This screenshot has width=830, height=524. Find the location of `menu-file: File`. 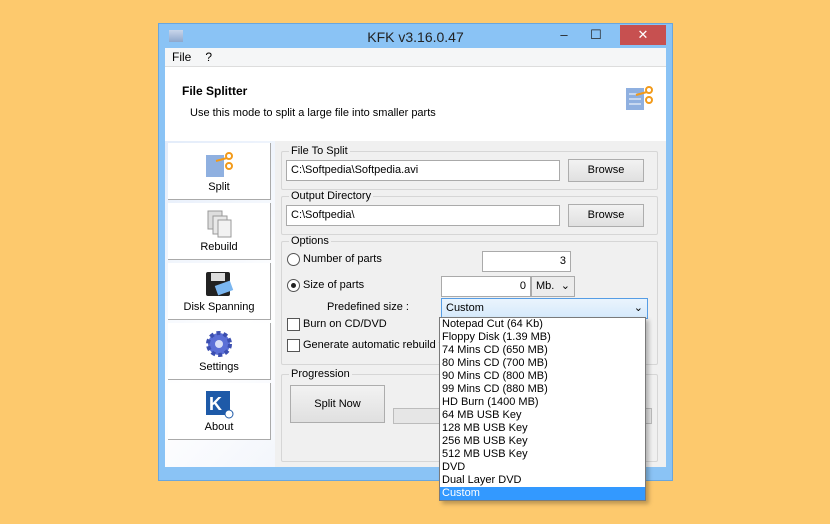

menu-file: File is located at coordinates (181, 57).